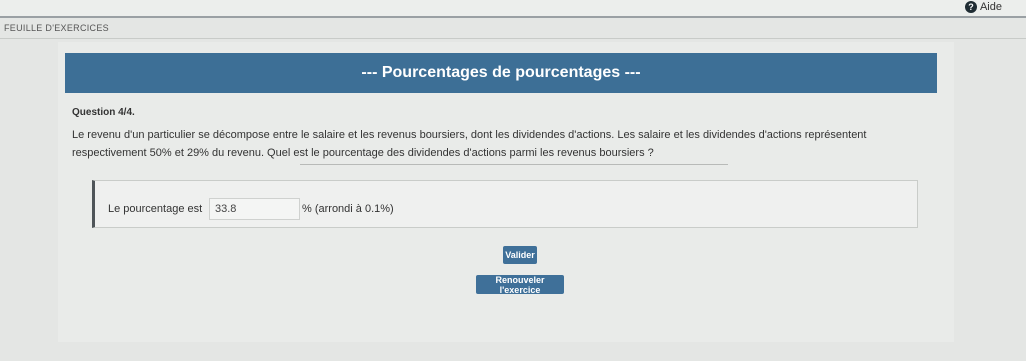 This screenshot has height=361, width=1026. I want to click on renew-exercise-button: Renouveler l'exercice, so click(520, 285).